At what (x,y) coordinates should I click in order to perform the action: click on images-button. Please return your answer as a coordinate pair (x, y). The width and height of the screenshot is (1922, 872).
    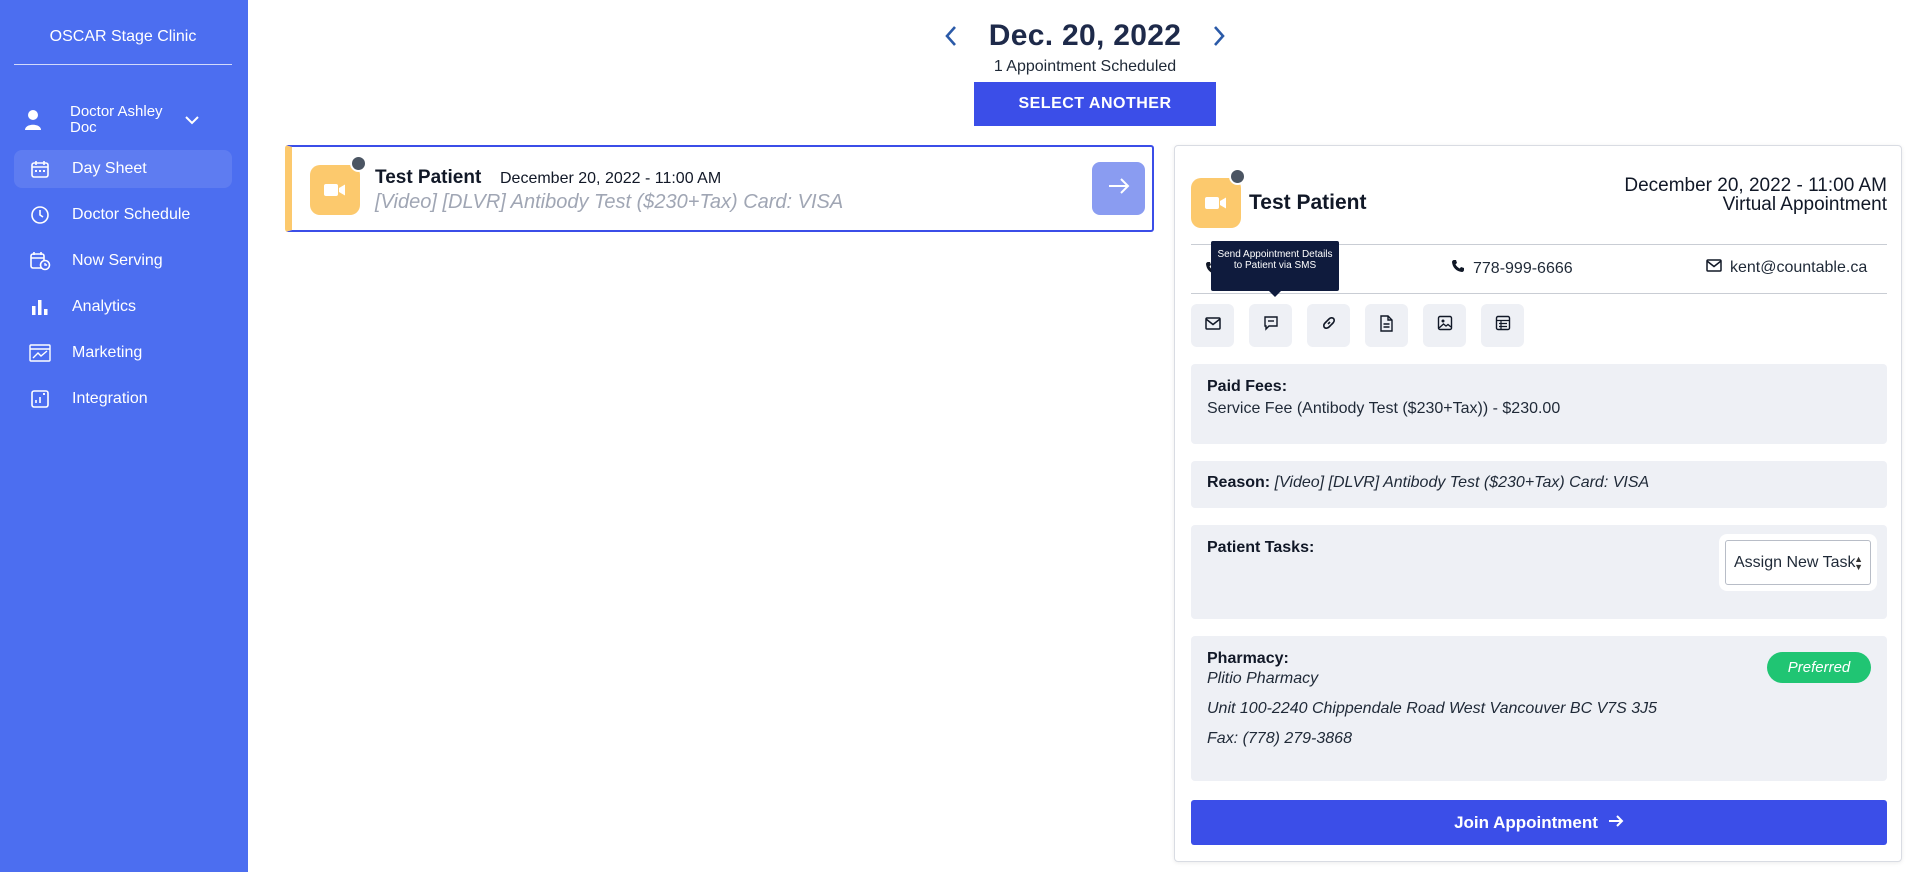
    Looking at the image, I should click on (1444, 325).